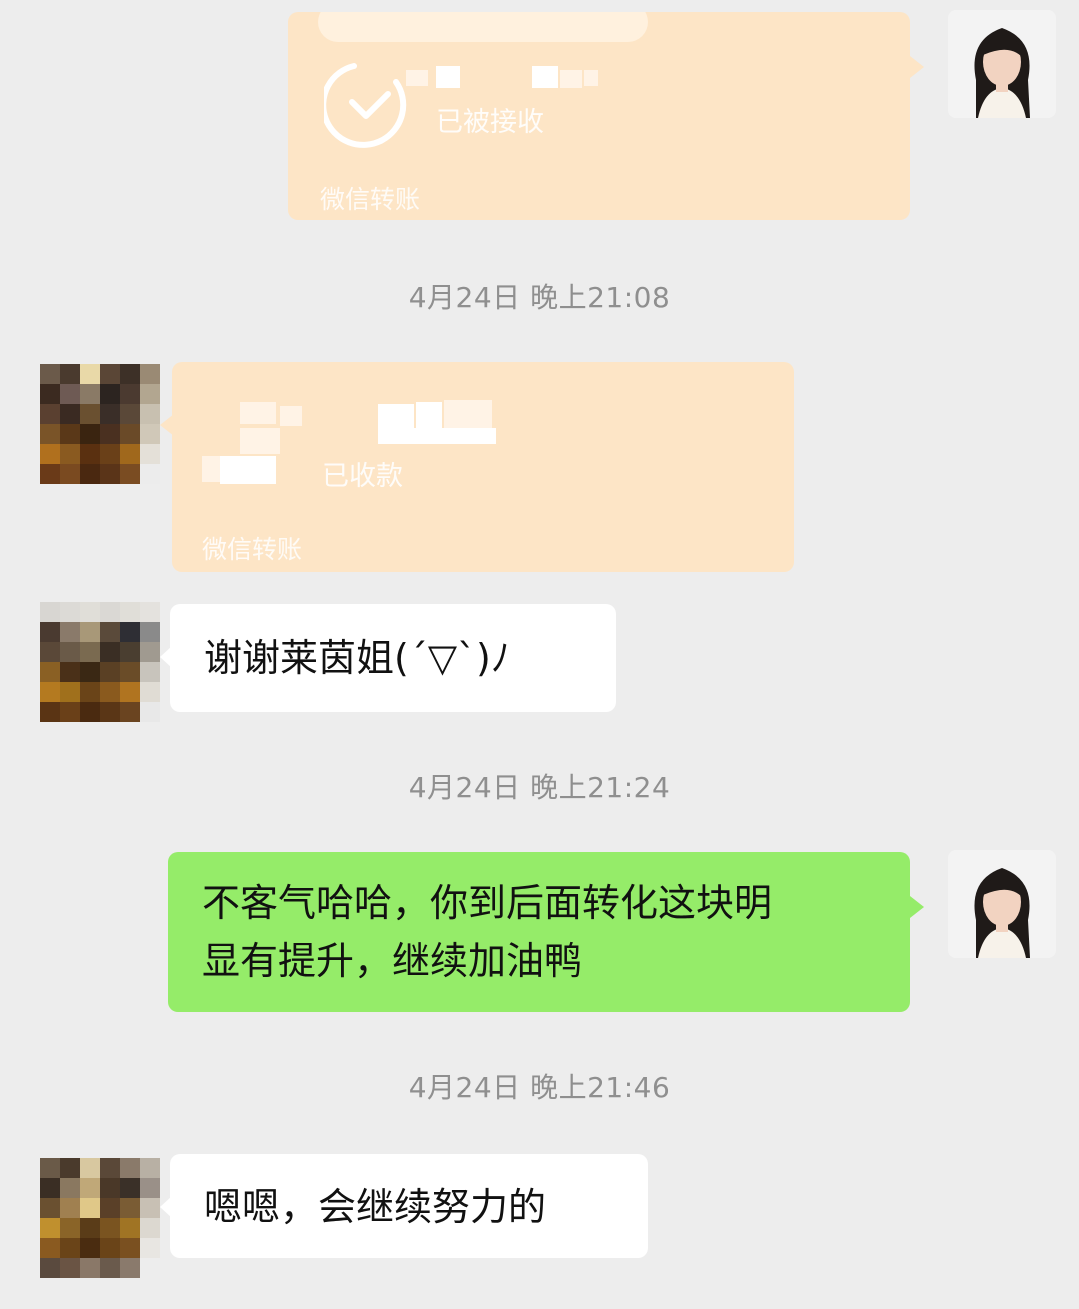 Image resolution: width=1079 pixels, height=1309 pixels. Describe the element at coordinates (362, 476) in the screenshot. I see `transfer-status: 已收款` at that location.